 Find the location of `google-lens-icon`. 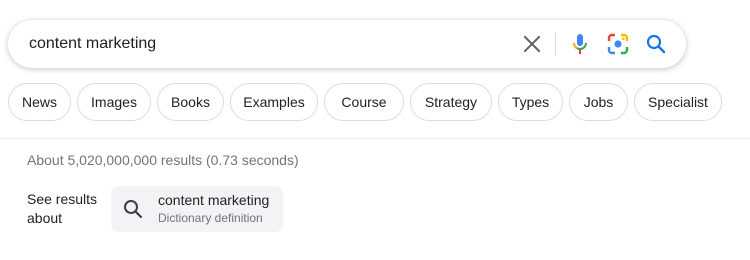

google-lens-icon is located at coordinates (618, 44).